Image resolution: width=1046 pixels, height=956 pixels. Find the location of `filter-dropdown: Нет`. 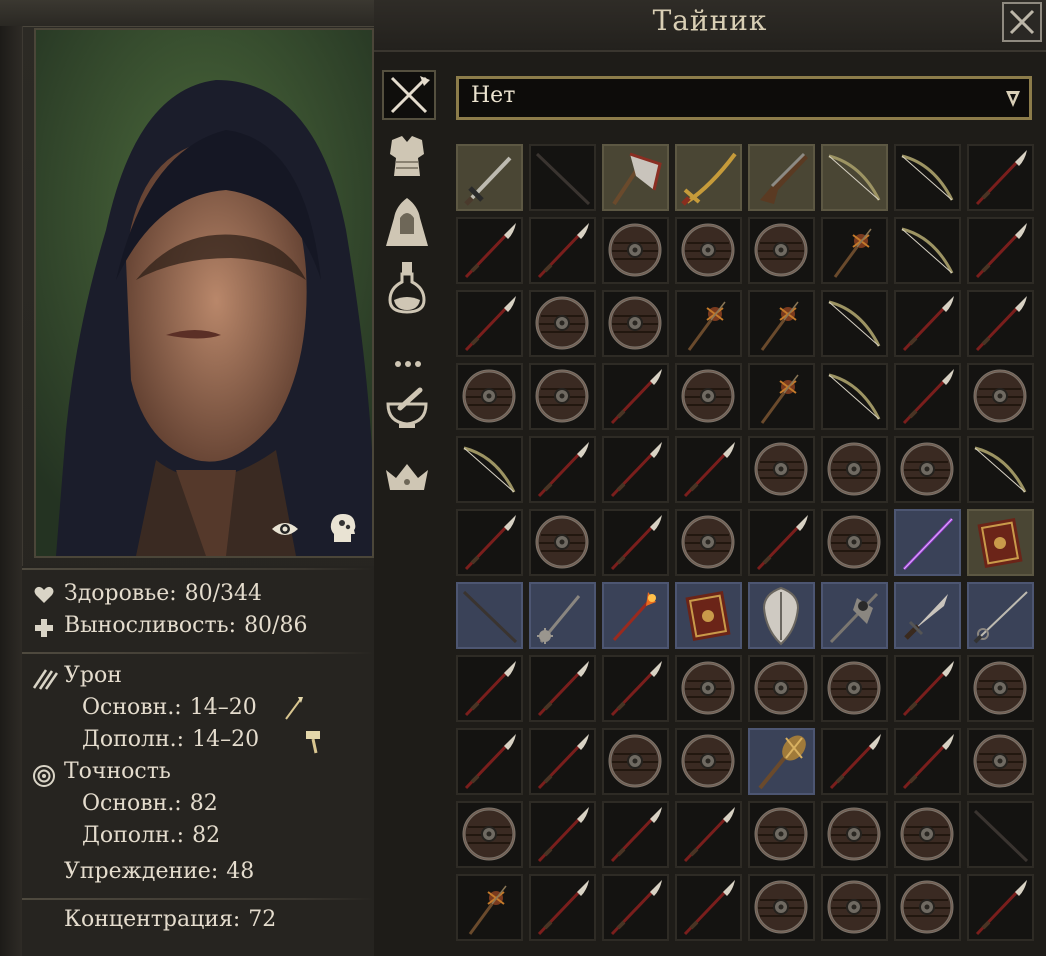

filter-dropdown: Нет is located at coordinates (744, 98).